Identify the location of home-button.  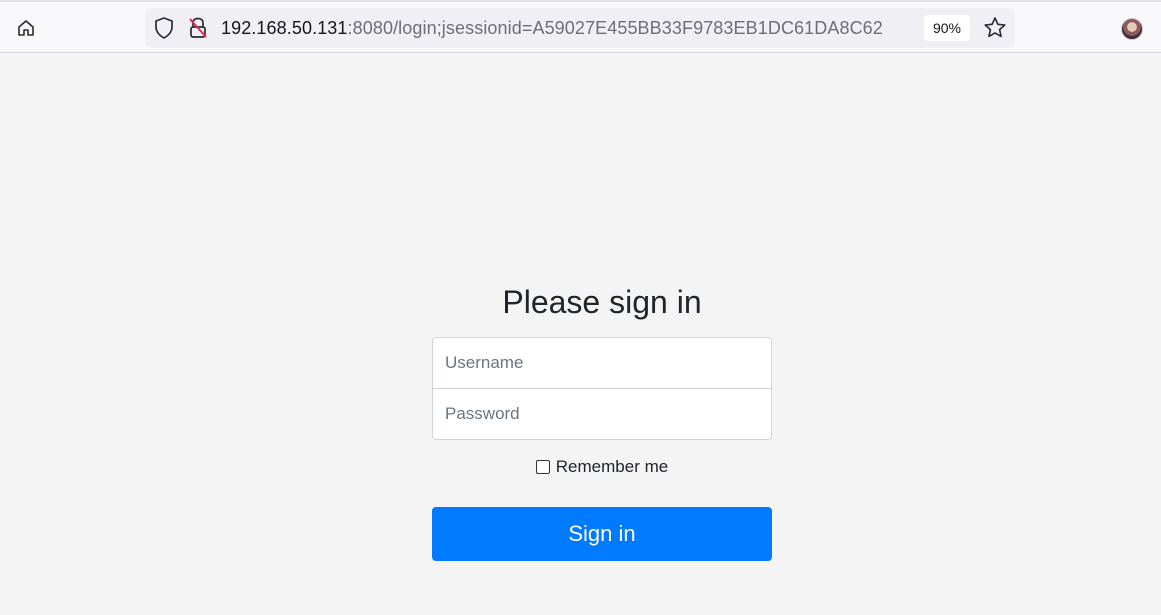
(26, 28).